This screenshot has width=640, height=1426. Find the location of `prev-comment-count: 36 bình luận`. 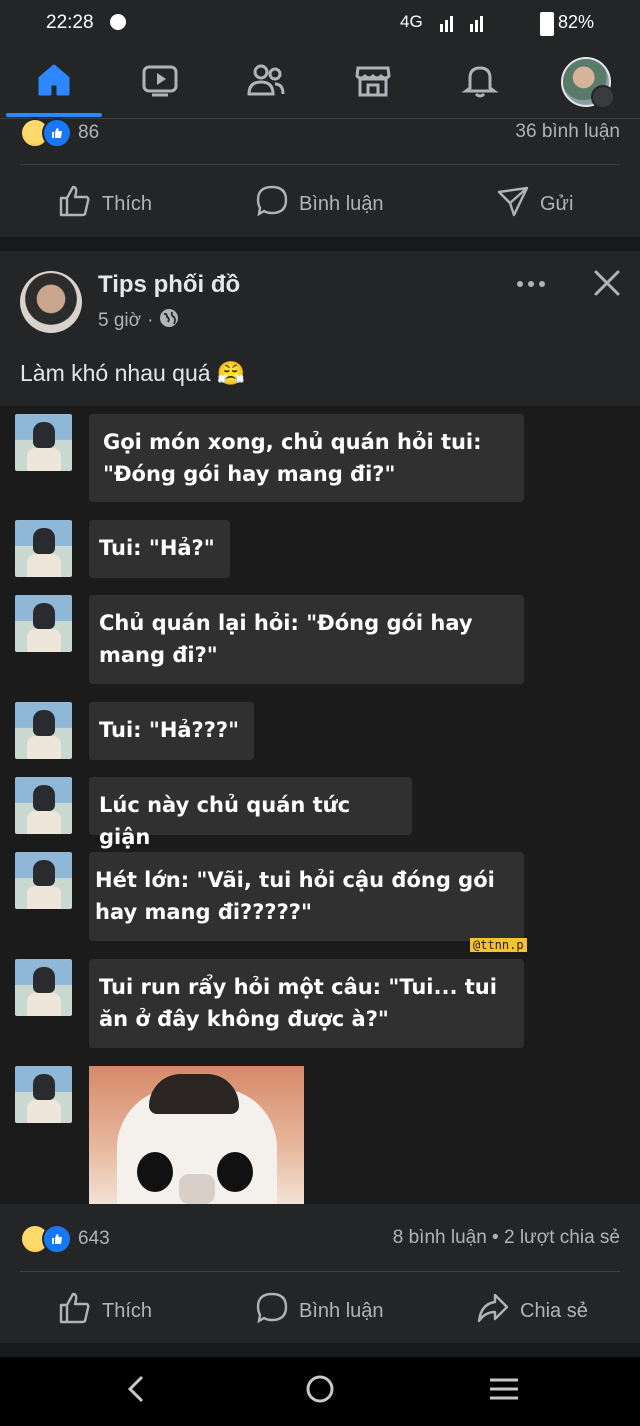

prev-comment-count: 36 bình luận is located at coordinates (567, 132).